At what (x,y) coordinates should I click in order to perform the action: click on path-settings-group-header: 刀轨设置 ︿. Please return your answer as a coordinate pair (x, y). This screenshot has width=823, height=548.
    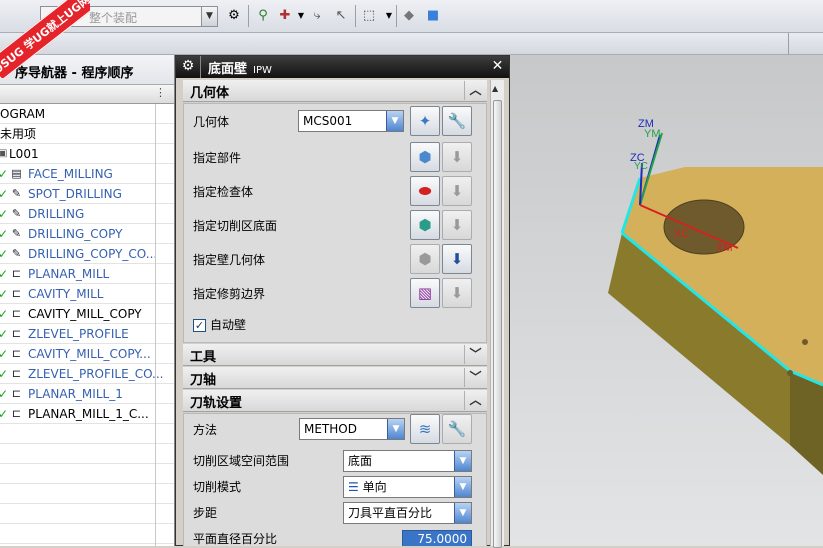
    Looking at the image, I should click on (335, 401).